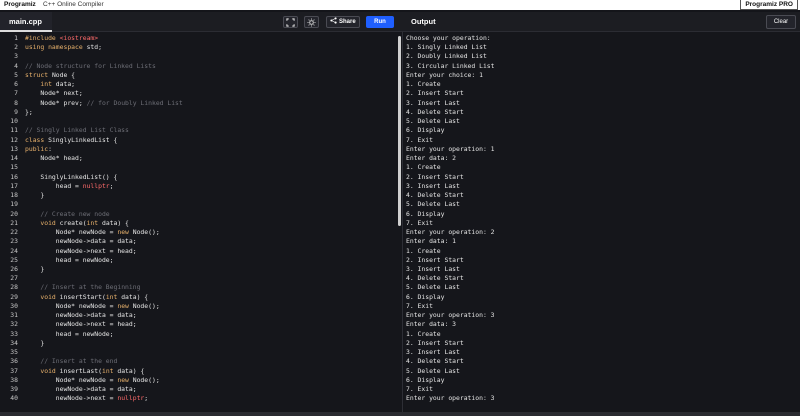 The image size is (800, 416). I want to click on output-line: 1. Create, so click(423, 84).